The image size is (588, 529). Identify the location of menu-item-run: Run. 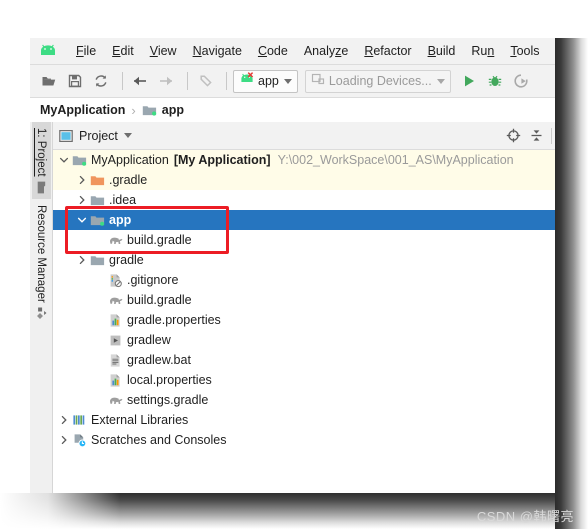
(482, 51).